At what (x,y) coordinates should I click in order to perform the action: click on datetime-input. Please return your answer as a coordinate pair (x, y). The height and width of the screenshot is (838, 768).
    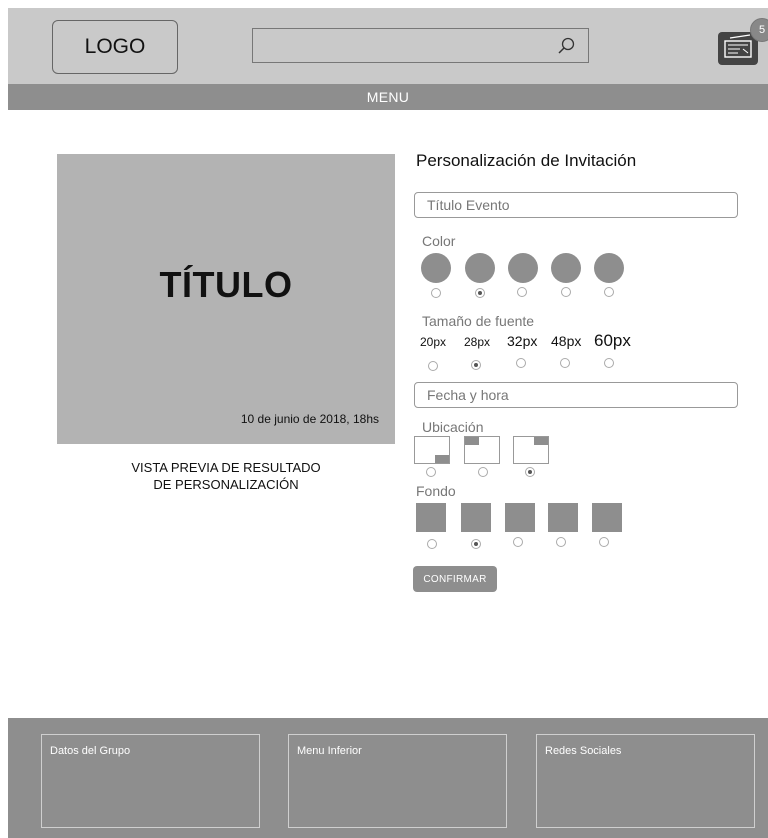
    Looking at the image, I should click on (576, 395).